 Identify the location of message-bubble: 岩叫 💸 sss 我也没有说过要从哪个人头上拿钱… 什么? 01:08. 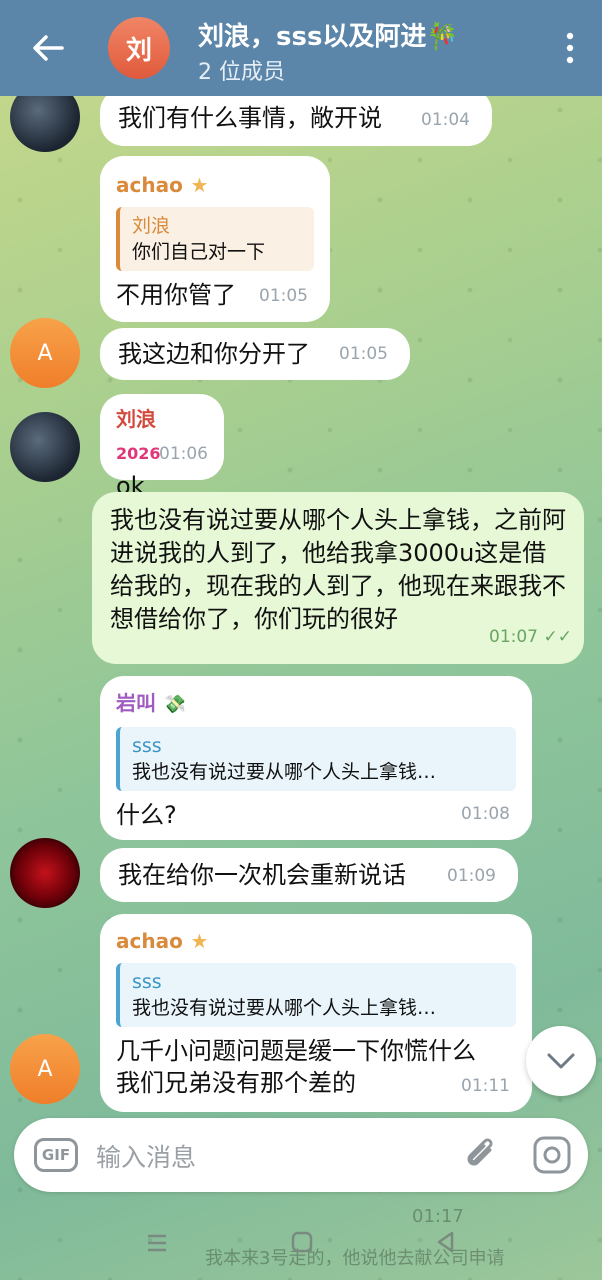
(316, 758).